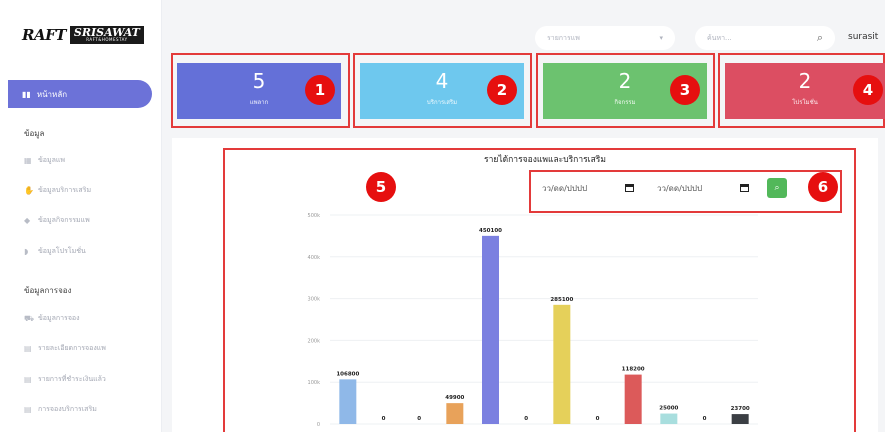 This screenshot has width=885, height=432. I want to click on sidebar-item-dashboard: ▮▮ หน้าหลัก, so click(80, 94).